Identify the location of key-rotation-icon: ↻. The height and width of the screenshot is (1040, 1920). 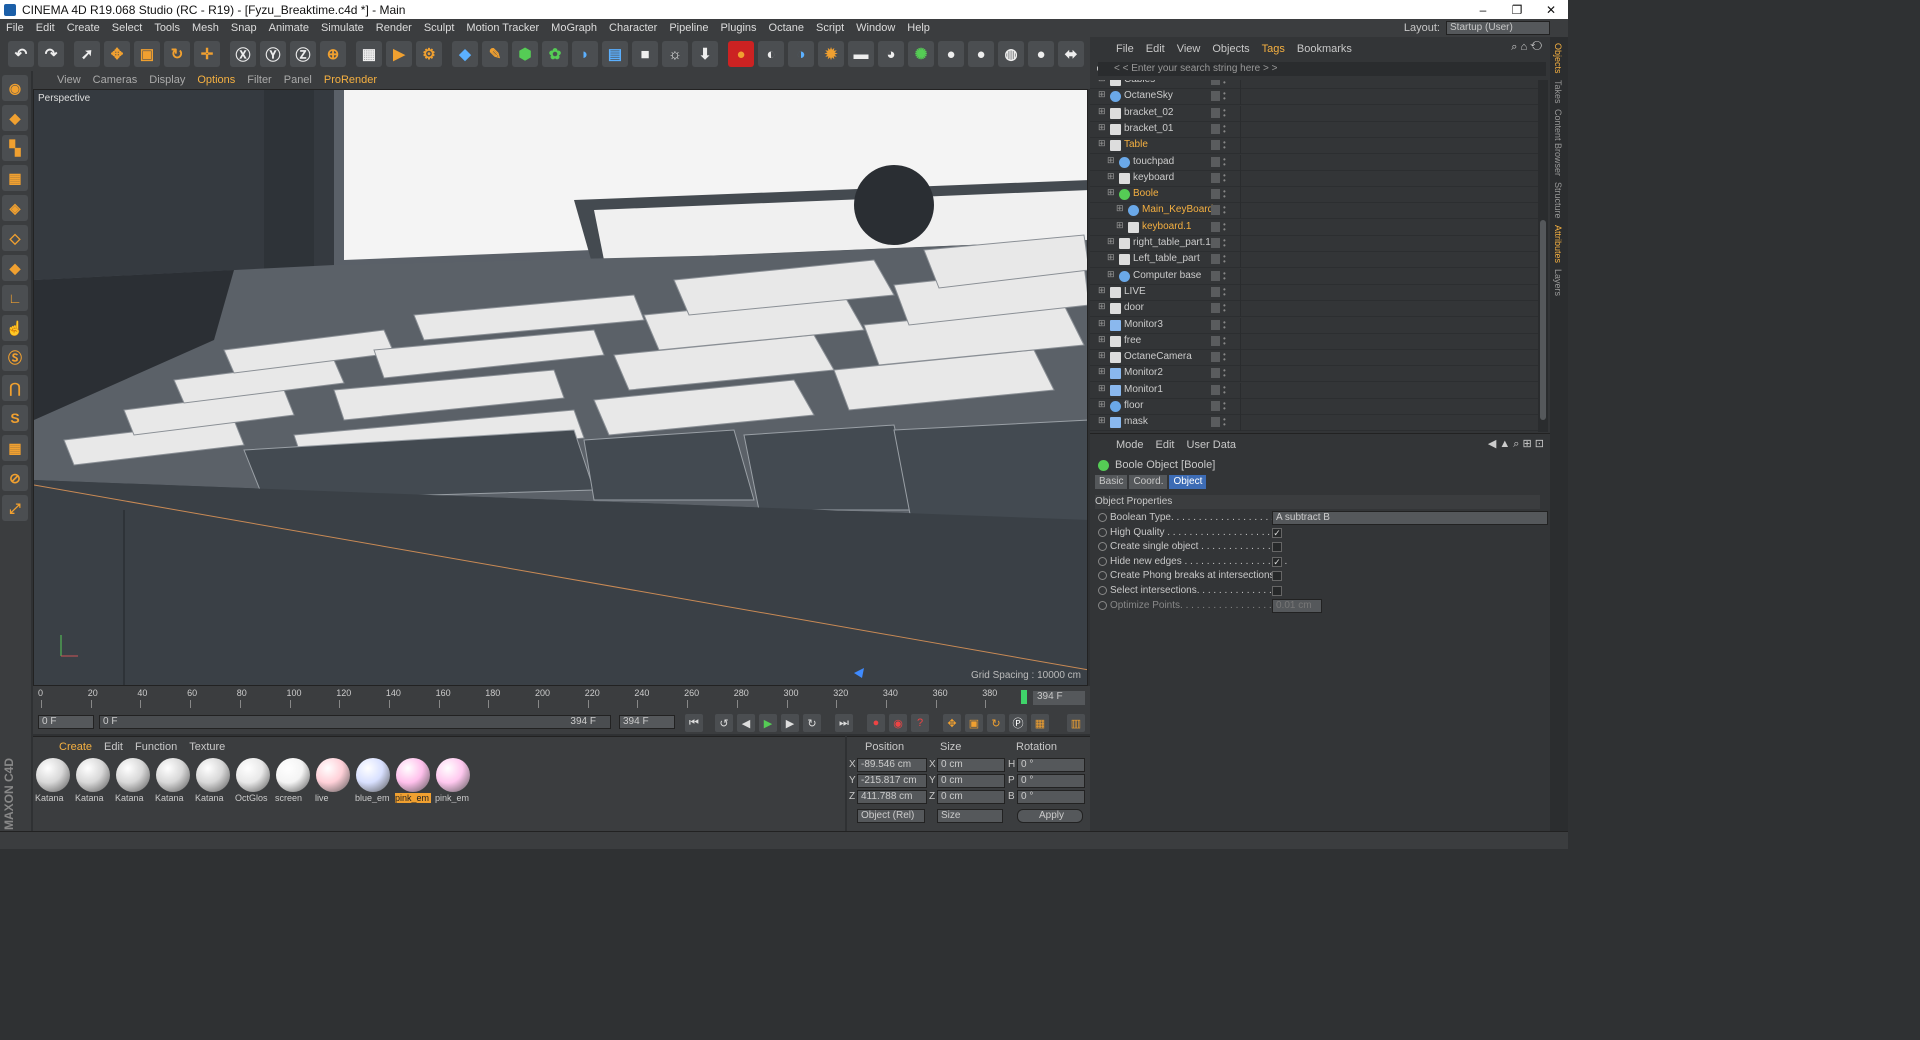
(996, 723).